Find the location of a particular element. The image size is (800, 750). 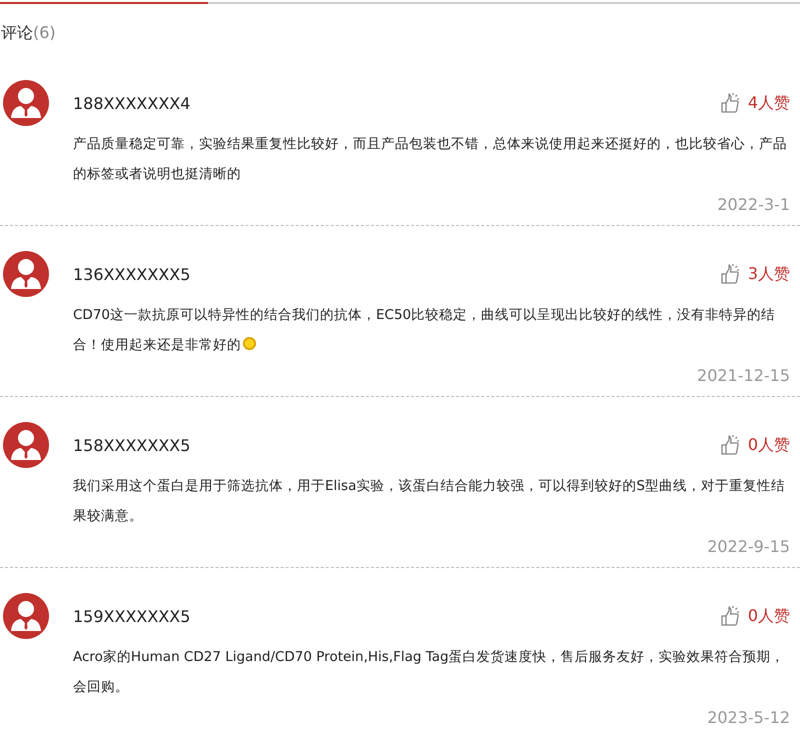

username: 159XXXXXXX5 is located at coordinates (131, 616).